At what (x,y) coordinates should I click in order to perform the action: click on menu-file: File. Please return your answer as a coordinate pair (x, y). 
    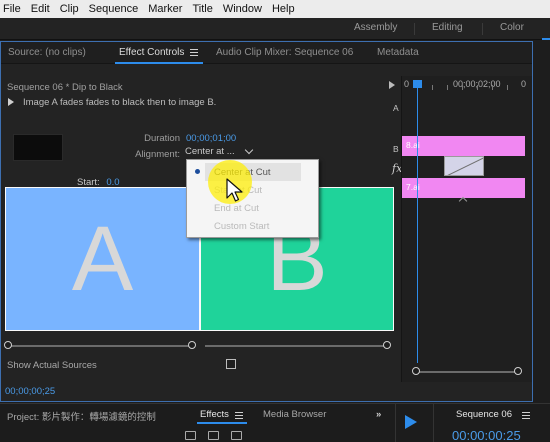
    Looking at the image, I should click on (13, 9).